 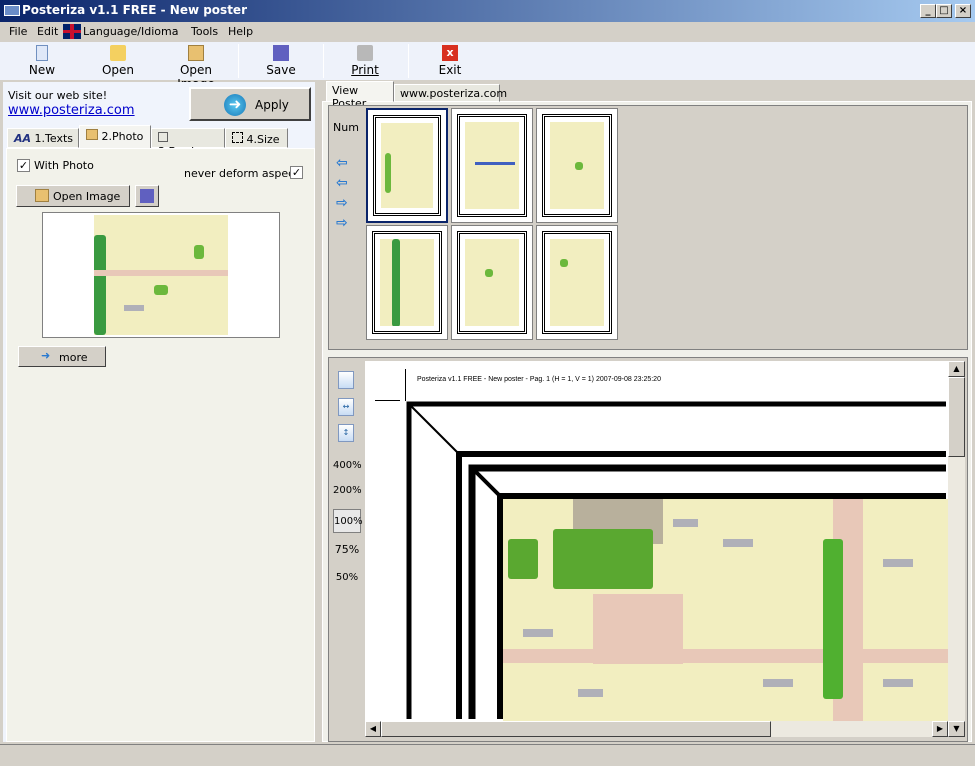 I want to click on resize-icon, so click(x=237, y=137).